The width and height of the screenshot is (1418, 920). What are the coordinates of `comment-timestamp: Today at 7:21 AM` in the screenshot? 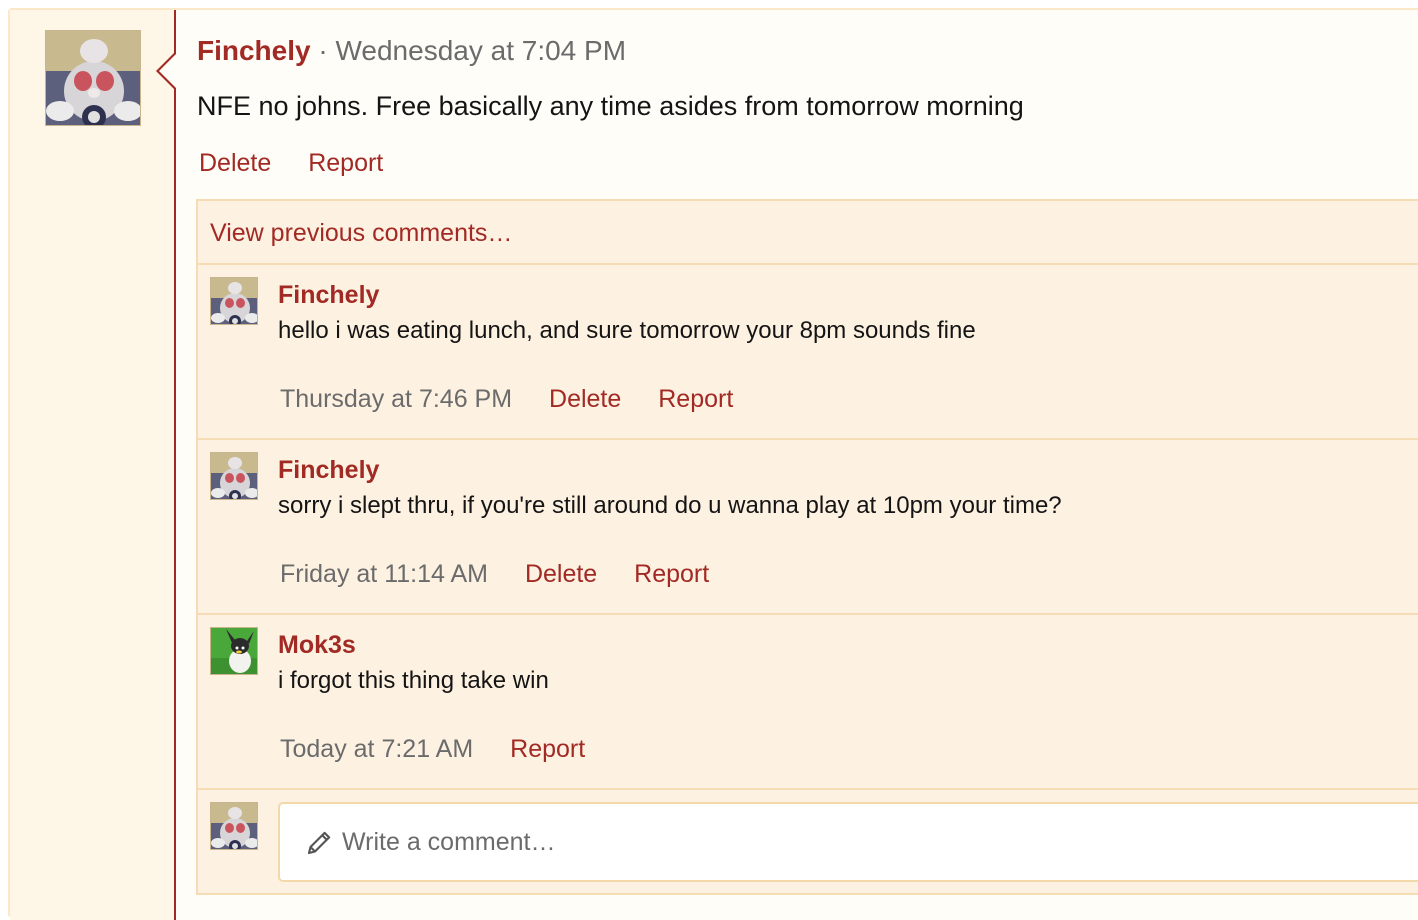 It's located at (376, 749).